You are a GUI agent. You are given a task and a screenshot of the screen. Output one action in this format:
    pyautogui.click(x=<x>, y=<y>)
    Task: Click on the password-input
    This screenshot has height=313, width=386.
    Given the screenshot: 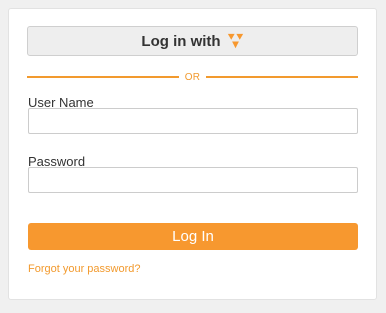 What is the action you would take?
    pyautogui.click(x=193, y=180)
    